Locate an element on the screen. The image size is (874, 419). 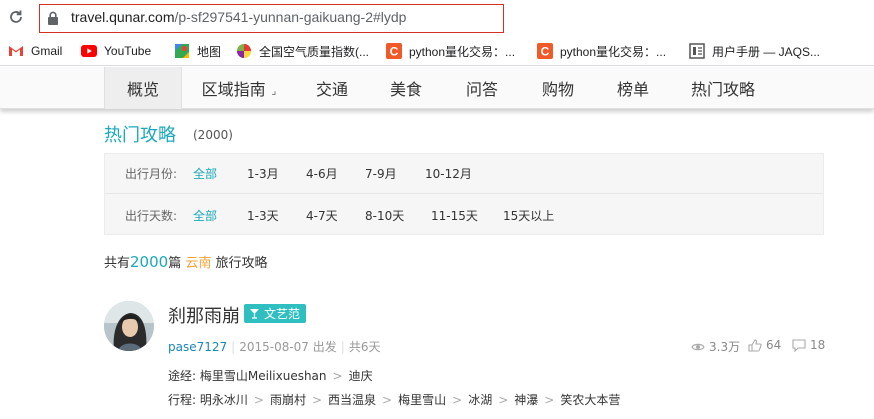
nav-tab-rankings: 榜单 is located at coordinates (633, 88).